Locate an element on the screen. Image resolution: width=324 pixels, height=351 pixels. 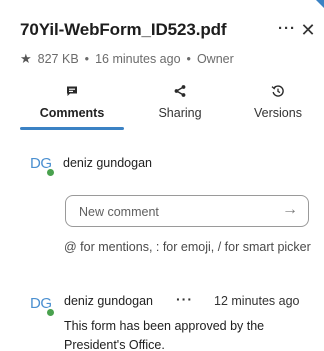
tab-sharing: Sharing is located at coordinates (180, 104).